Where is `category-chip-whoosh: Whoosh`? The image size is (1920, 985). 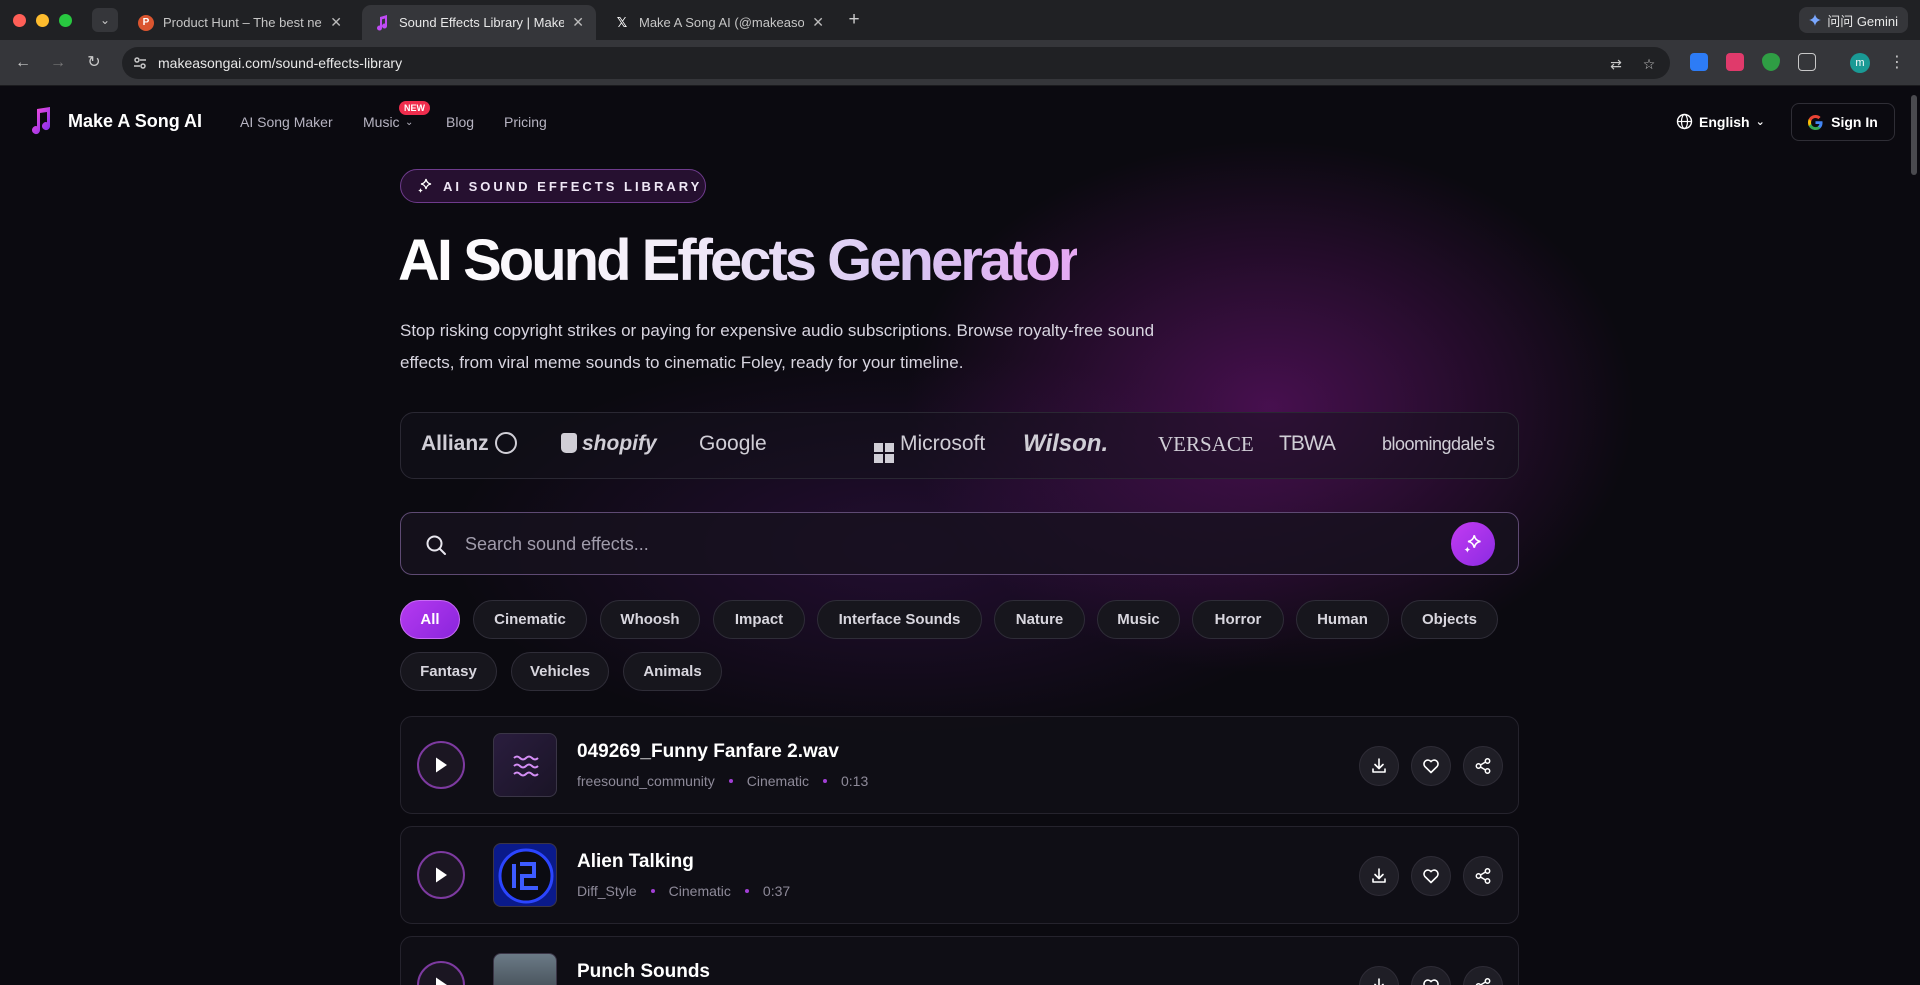 category-chip-whoosh: Whoosh is located at coordinates (650, 619).